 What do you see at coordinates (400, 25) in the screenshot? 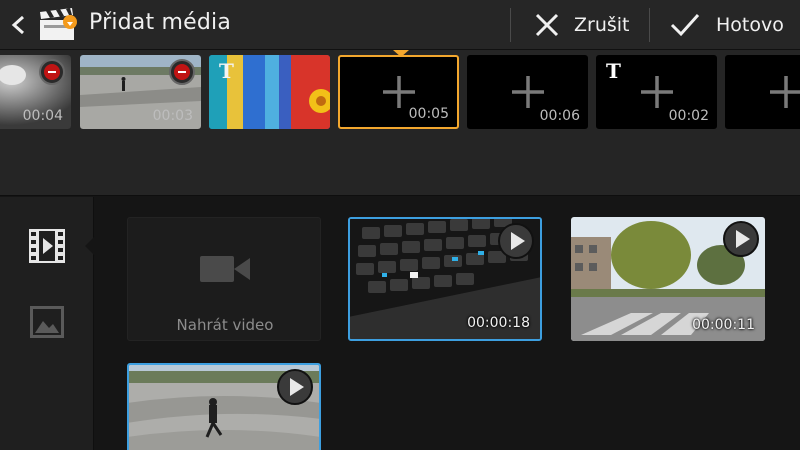
I see `action-bar: Přidat média Zrušit Hotovo` at bounding box center [400, 25].